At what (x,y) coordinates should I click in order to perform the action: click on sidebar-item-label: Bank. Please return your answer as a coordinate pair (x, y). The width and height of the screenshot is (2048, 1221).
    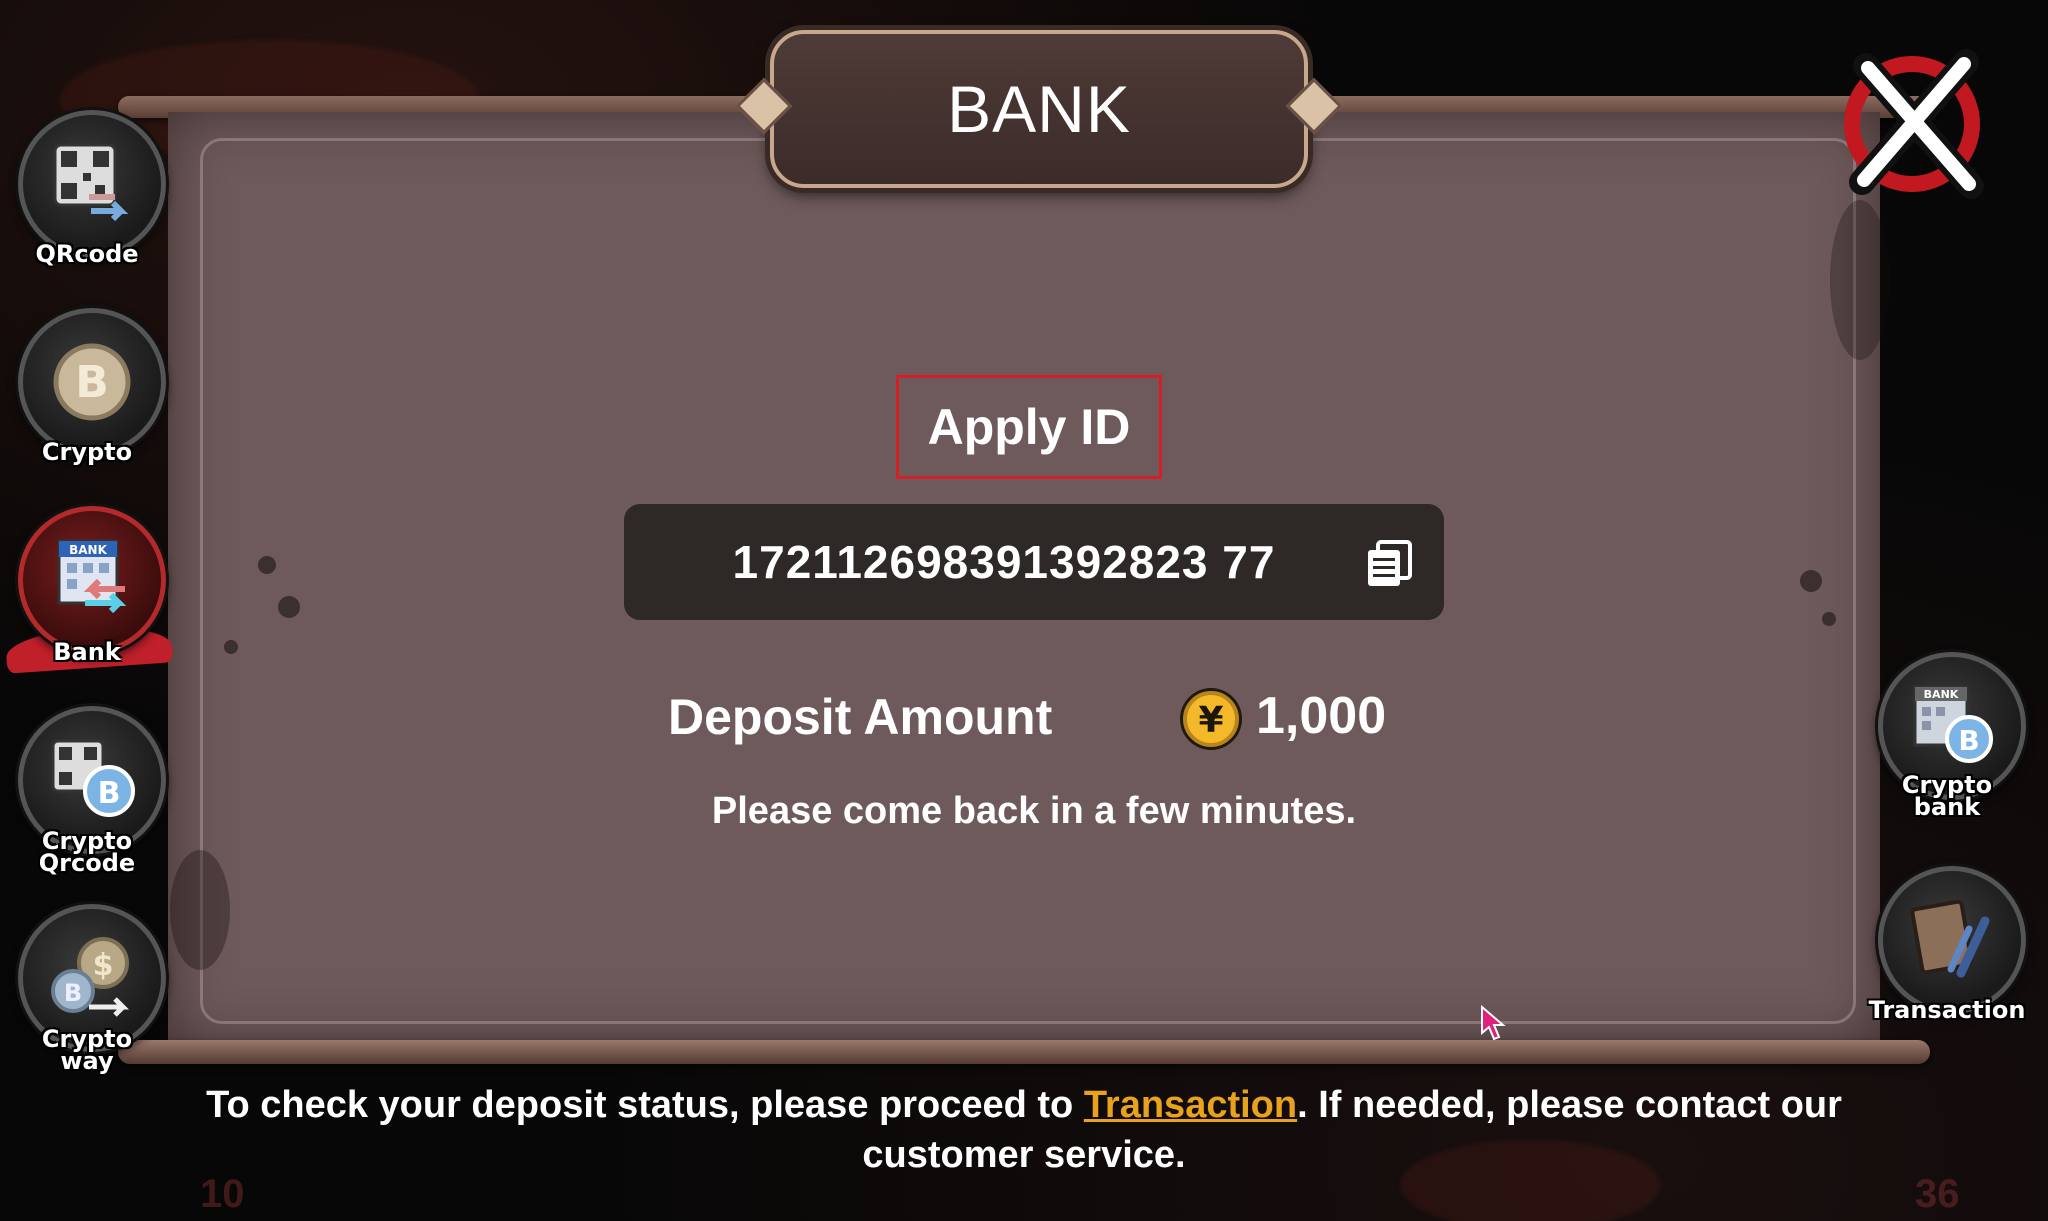
    Looking at the image, I should click on (87, 652).